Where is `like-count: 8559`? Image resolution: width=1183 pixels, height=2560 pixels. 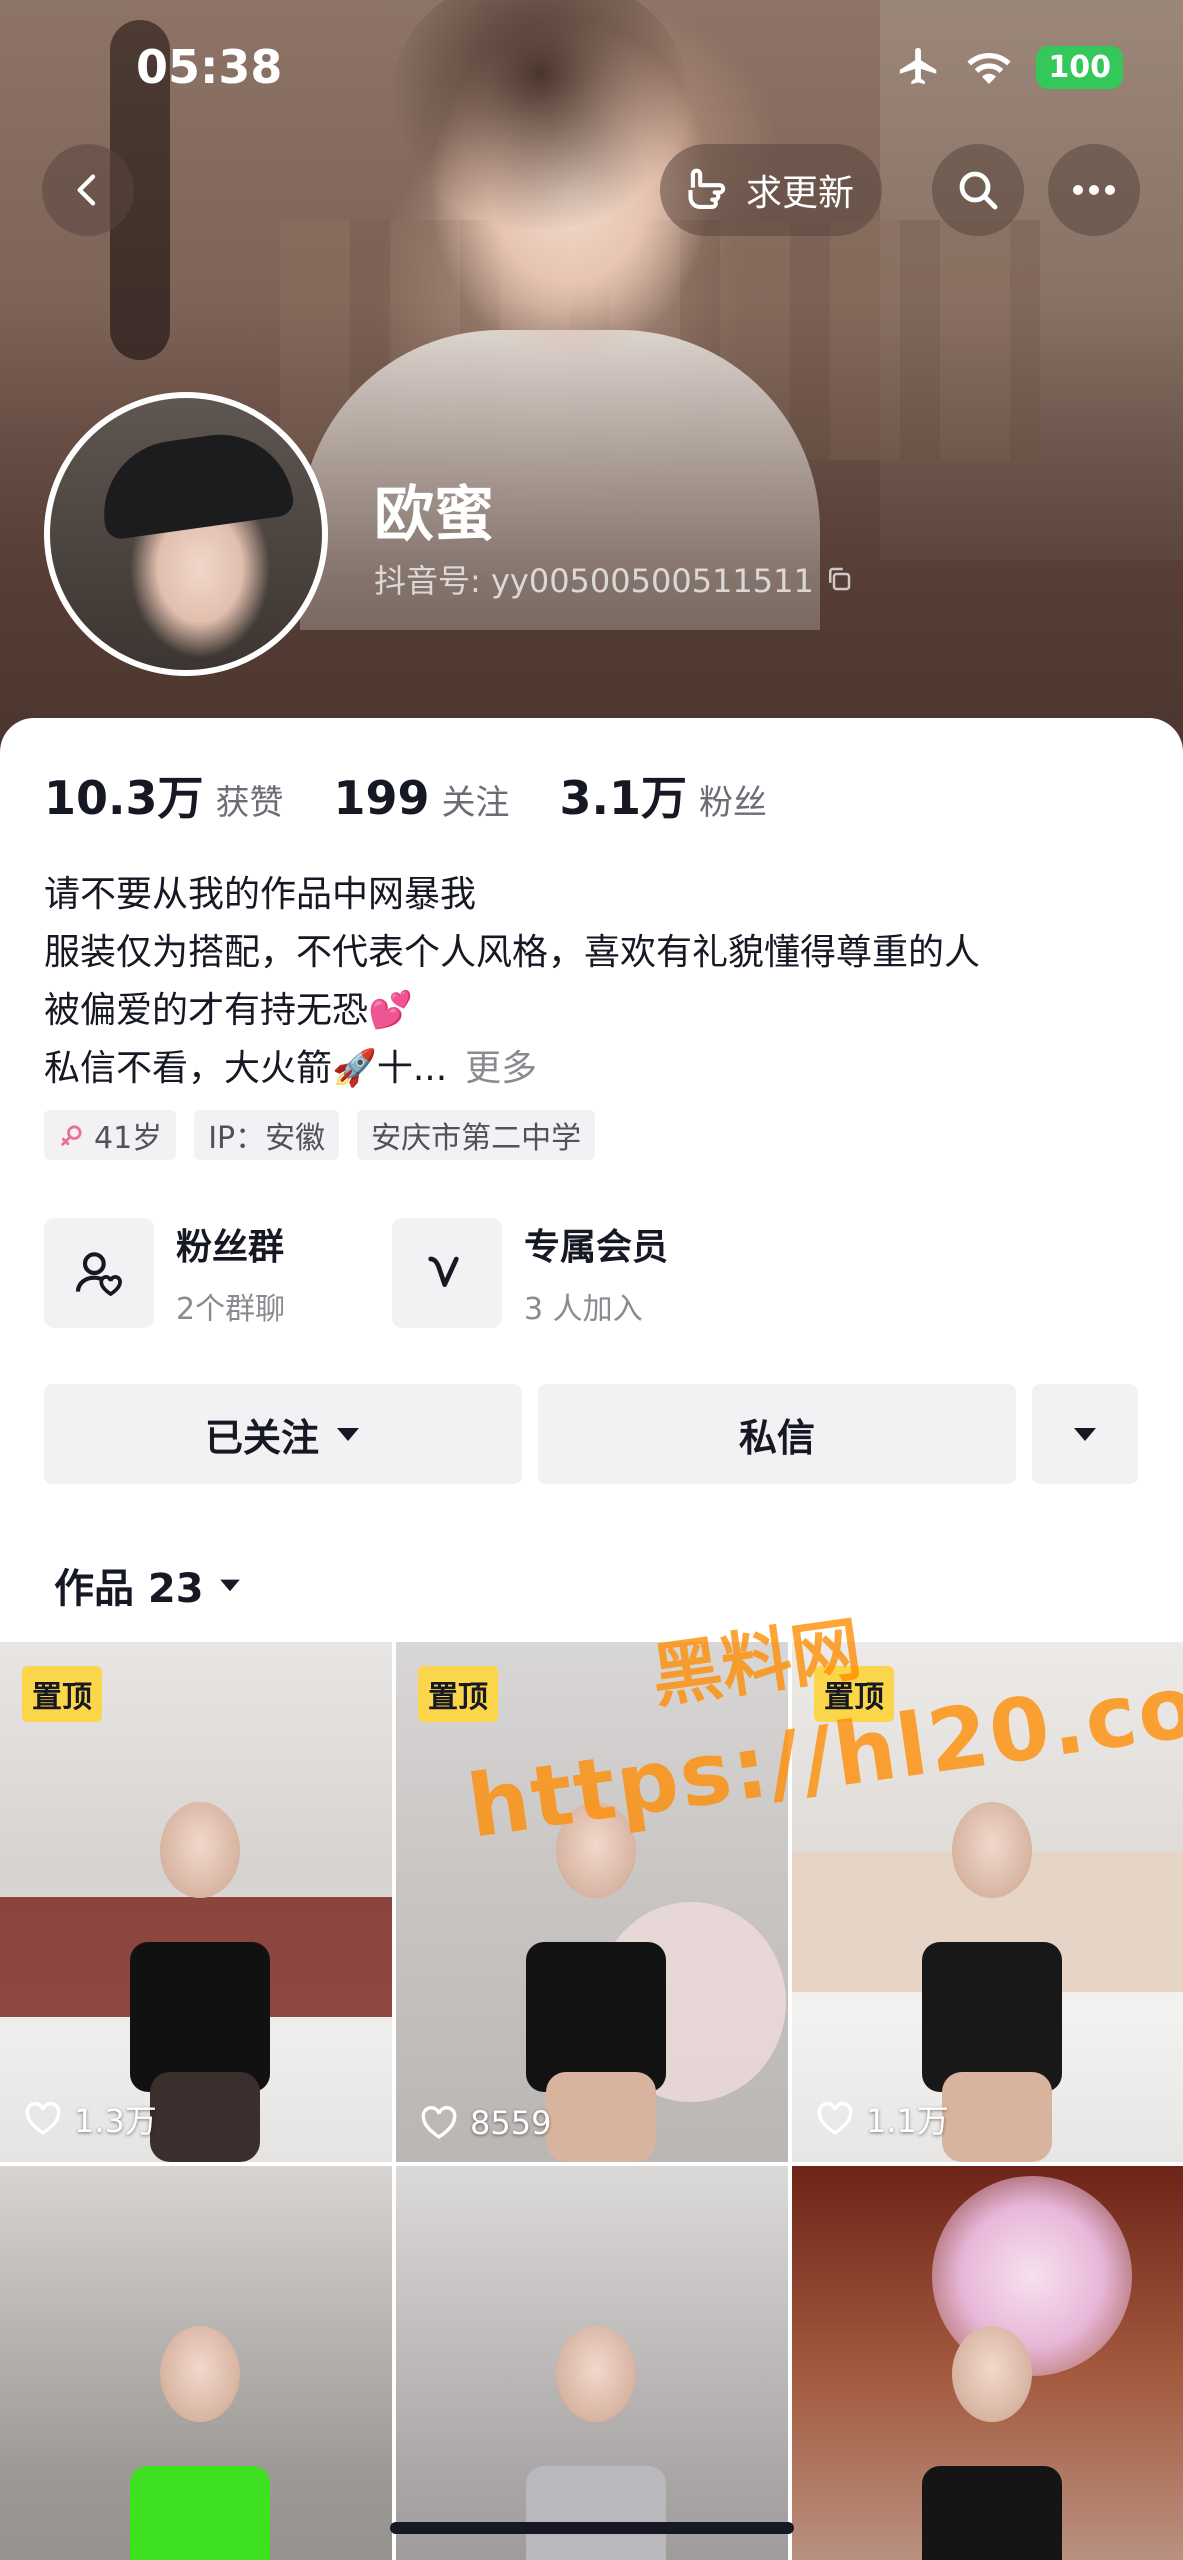
like-count: 8559 is located at coordinates (485, 2123).